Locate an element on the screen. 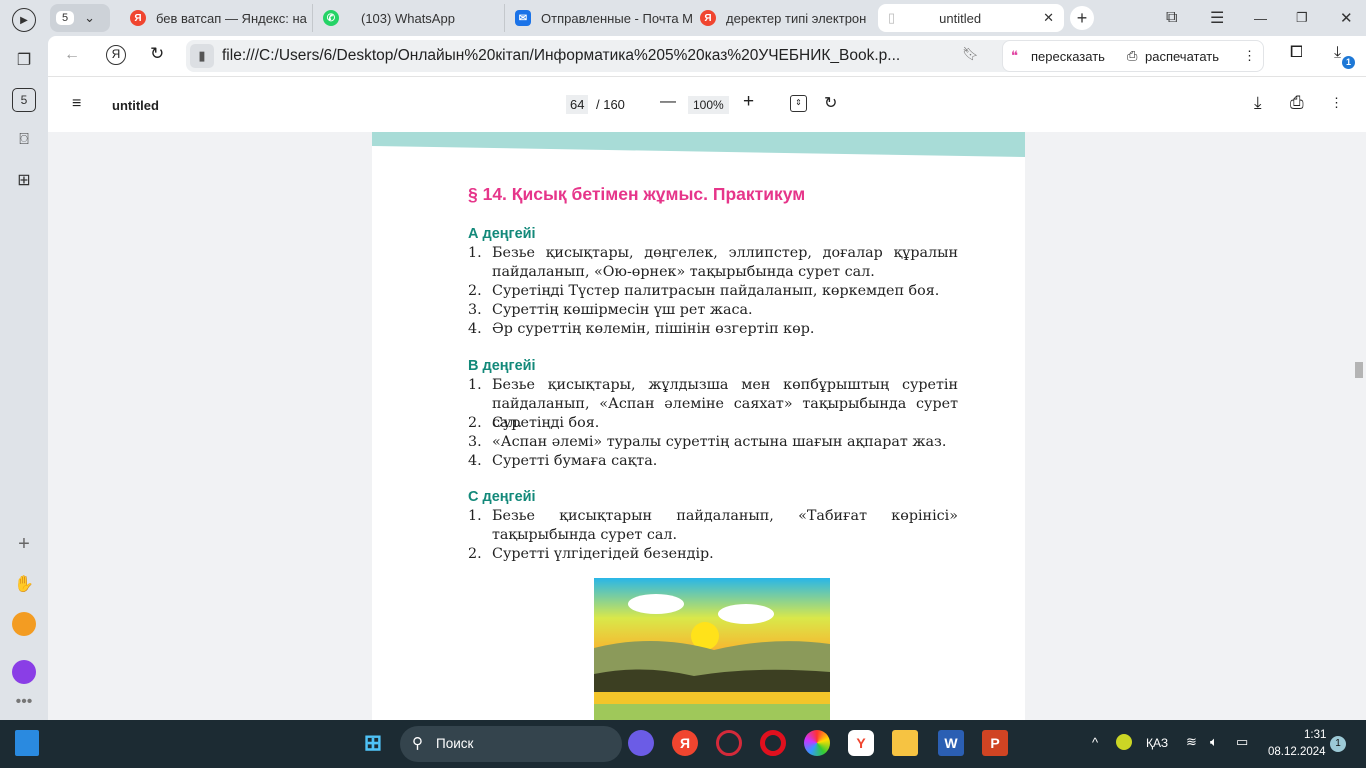 The height and width of the screenshot is (768, 1366). yandex-browser-icon: Я is located at coordinates (685, 743).